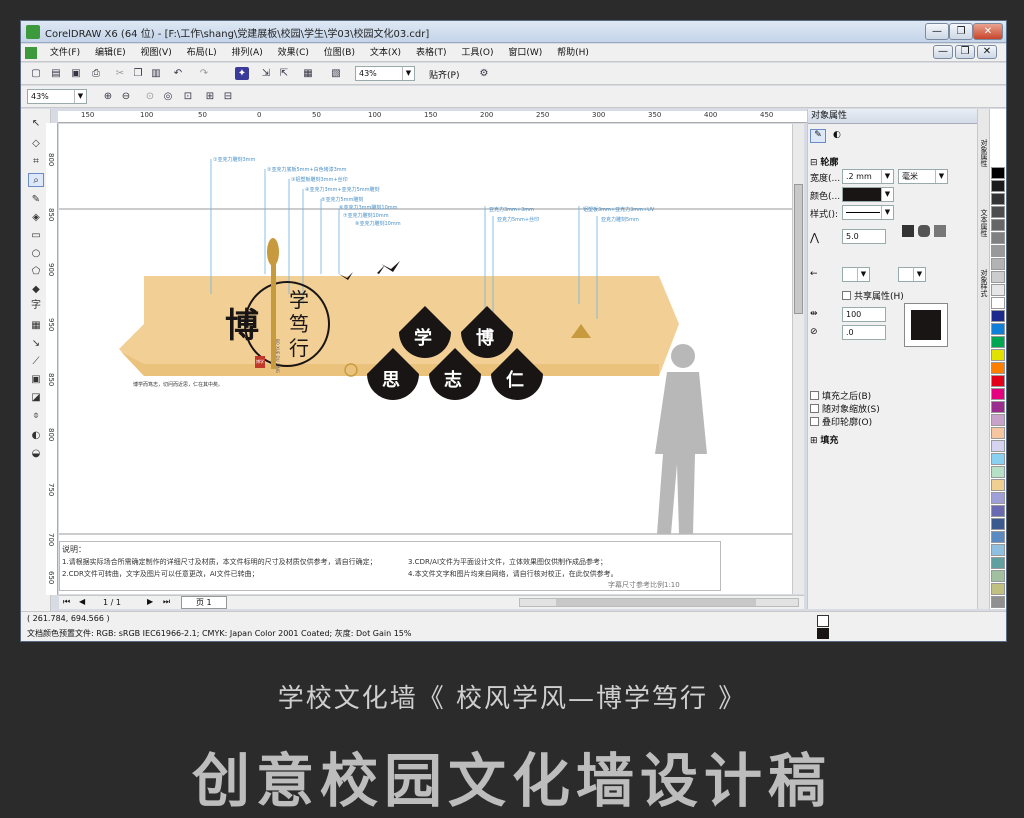 Image resolution: width=1024 pixels, height=818 pixels. What do you see at coordinates (923, 176) in the screenshot?
I see `unit-select: 毫米 ▼` at bounding box center [923, 176].